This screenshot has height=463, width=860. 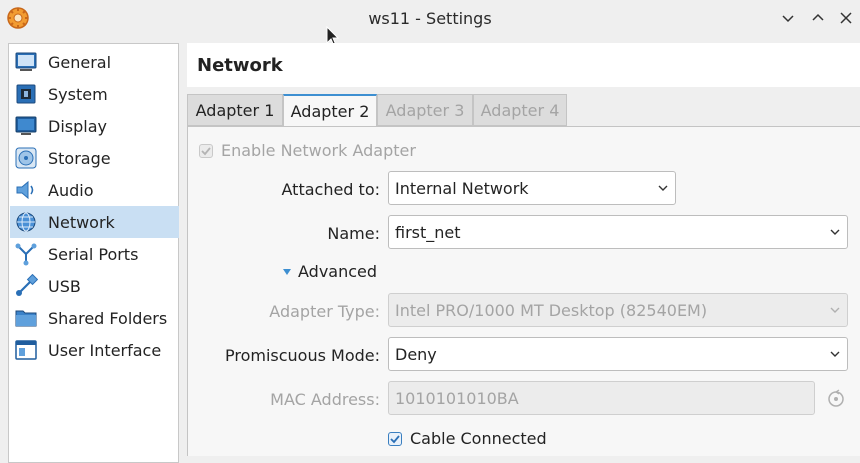 I want to click on name-label: Name:, so click(x=353, y=233).